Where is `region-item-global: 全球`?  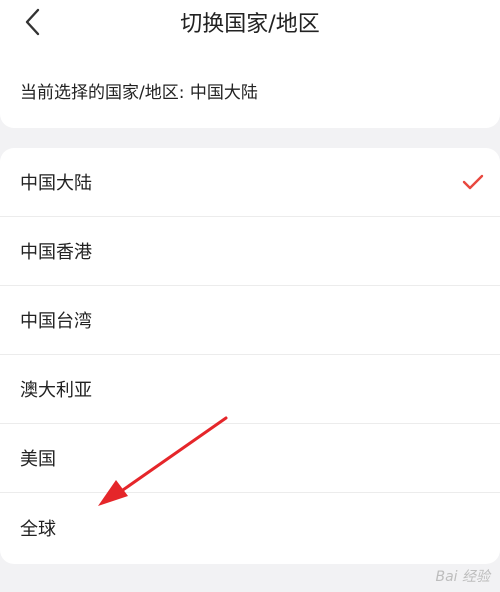
region-item-global: 全球 is located at coordinates (250, 527).